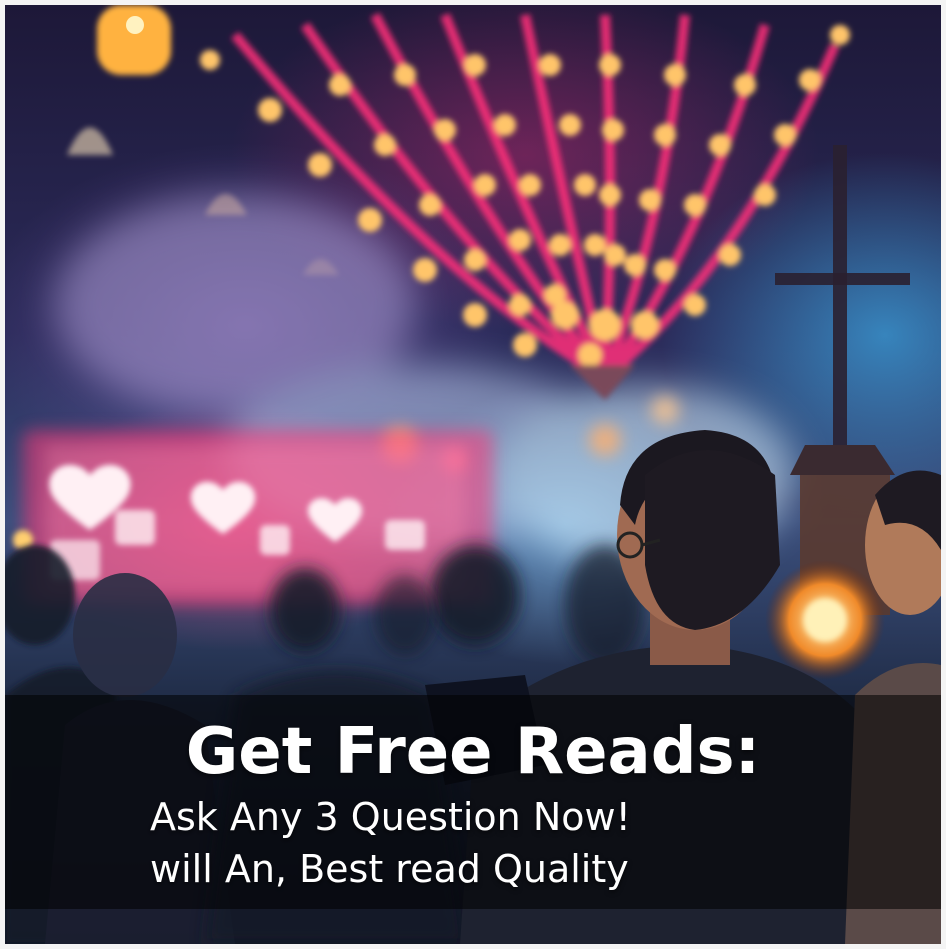 The width and height of the screenshot is (946, 949). What do you see at coordinates (825, 620) in the screenshot?
I see `glowing-orb-lamp` at bounding box center [825, 620].